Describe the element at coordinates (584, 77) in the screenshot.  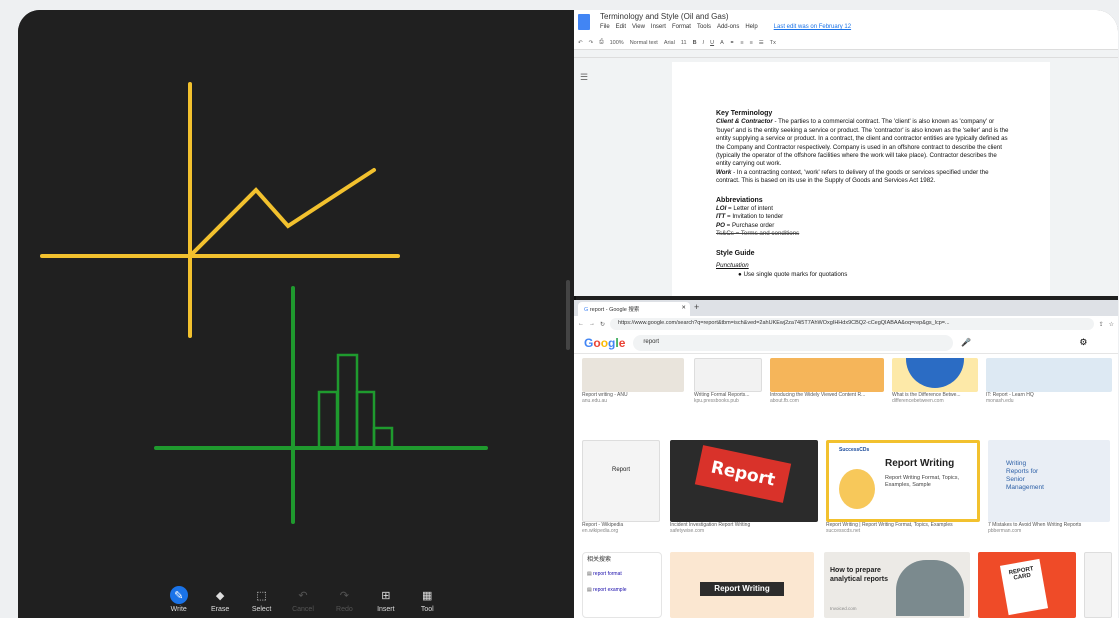
I see `outline-icon: ☰` at that location.